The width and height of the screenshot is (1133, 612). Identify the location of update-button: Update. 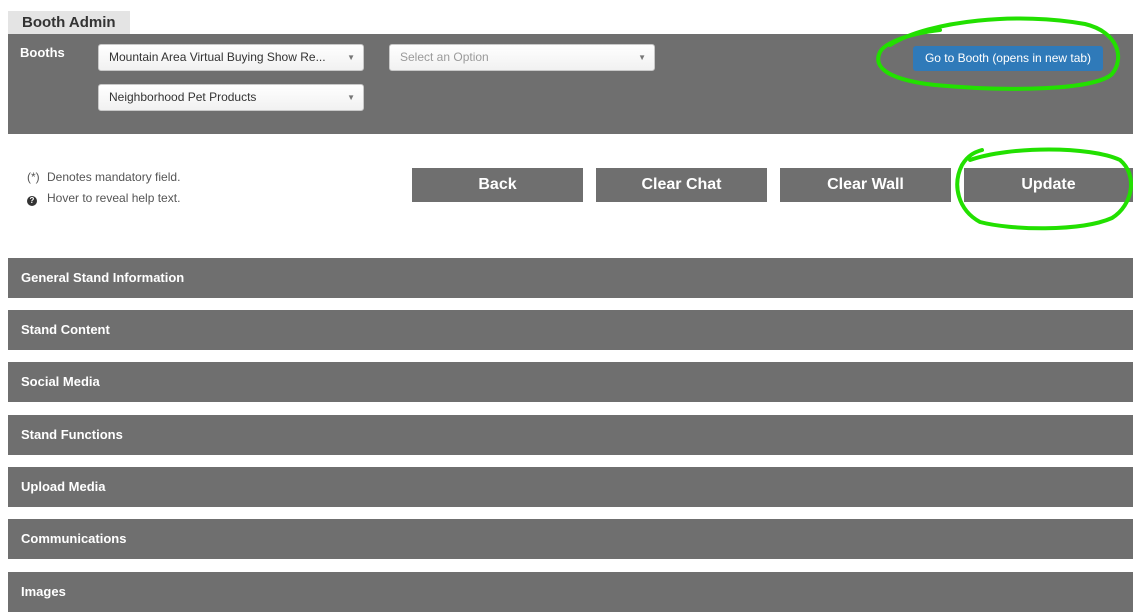
(1048, 185).